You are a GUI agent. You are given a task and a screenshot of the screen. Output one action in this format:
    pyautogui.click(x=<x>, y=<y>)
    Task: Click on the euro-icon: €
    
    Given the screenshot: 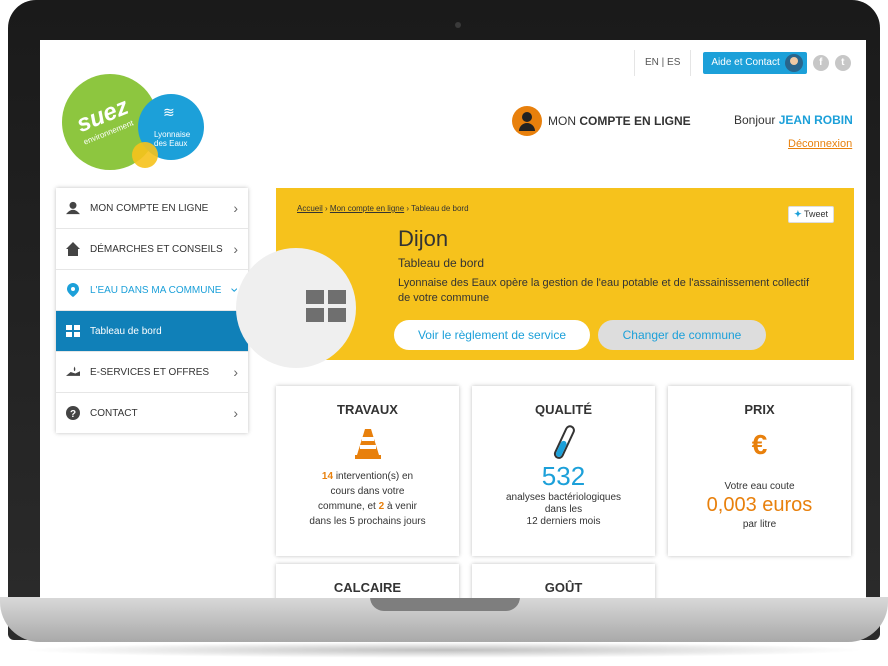 What is the action you would take?
    pyautogui.click(x=759, y=444)
    